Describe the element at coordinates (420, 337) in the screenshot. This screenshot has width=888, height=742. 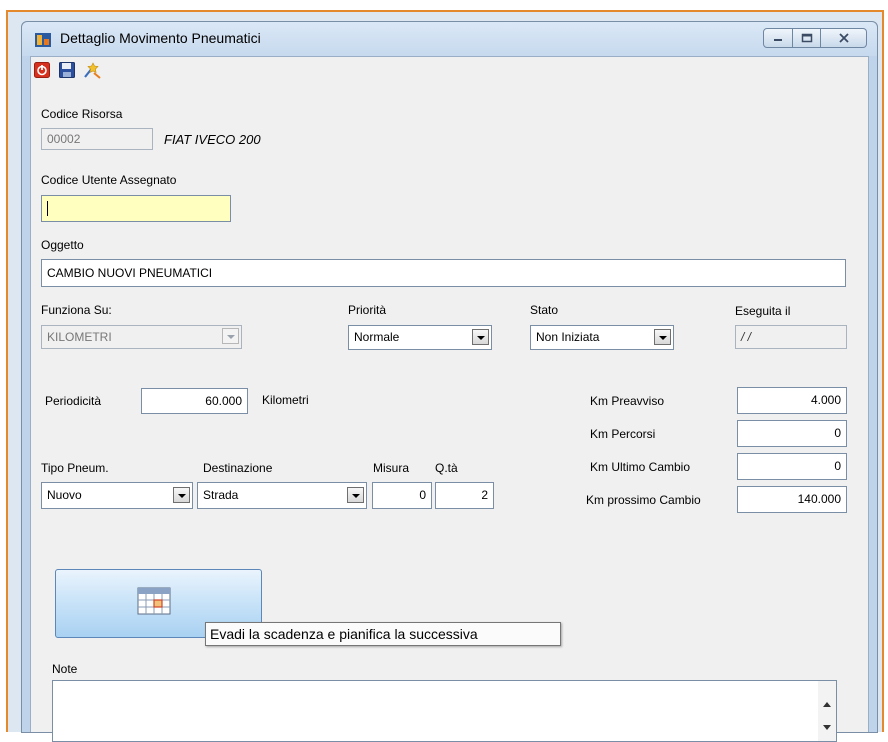
I see `priorita-combo: Normale` at that location.